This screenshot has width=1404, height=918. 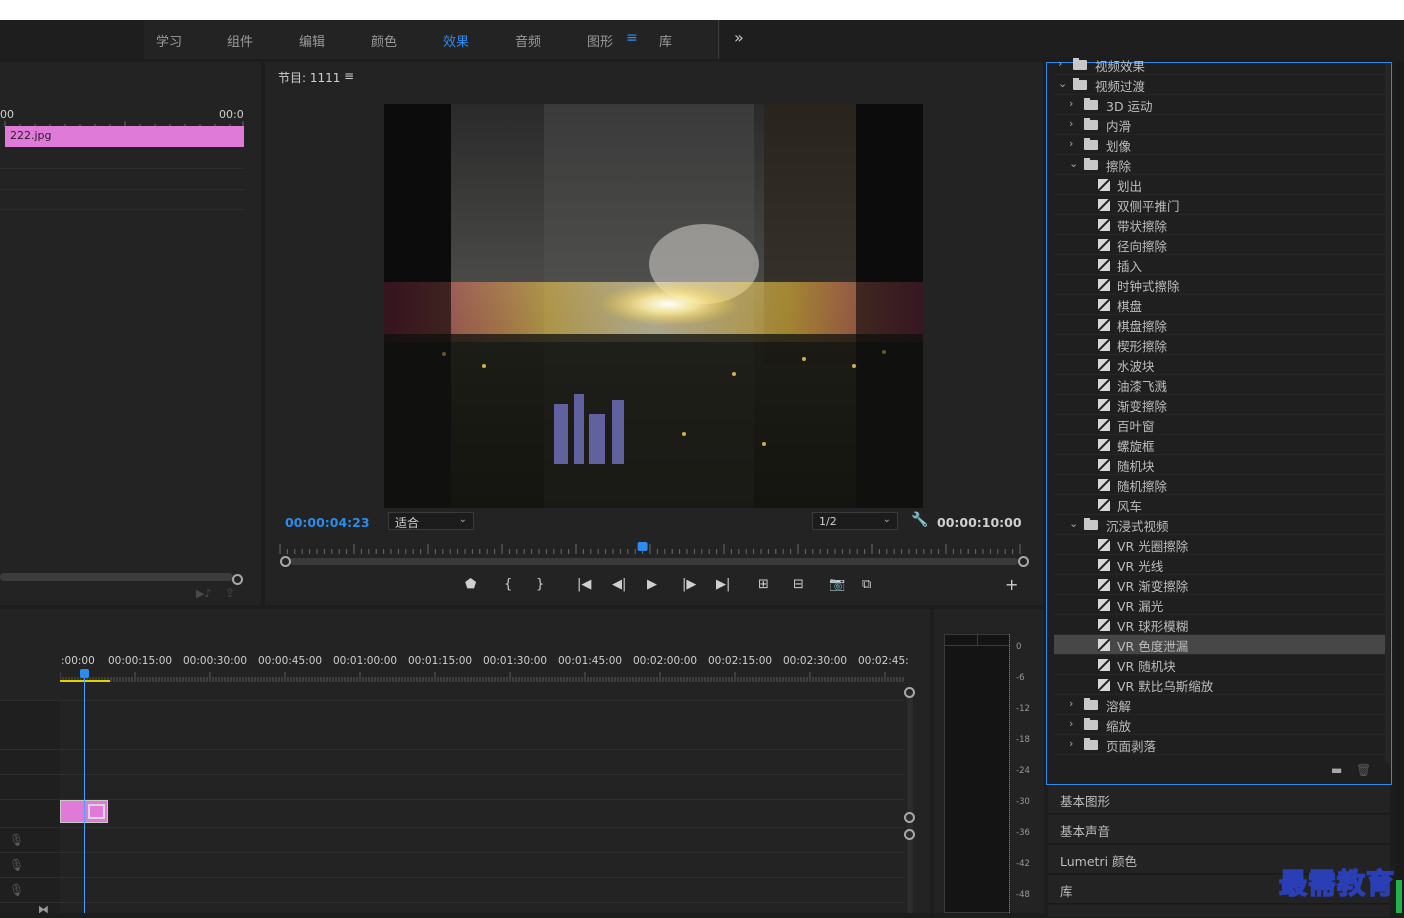 What do you see at coordinates (96, 811) in the screenshot?
I see `timeline-clip-transition` at bounding box center [96, 811].